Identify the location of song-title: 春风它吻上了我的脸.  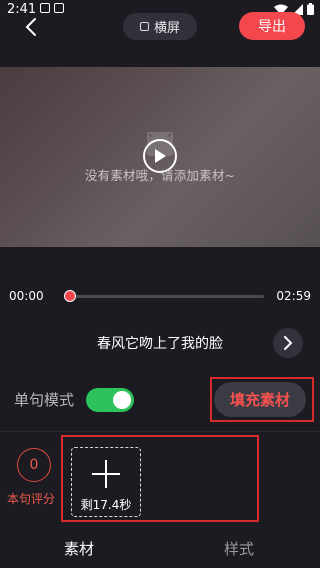
(160, 344).